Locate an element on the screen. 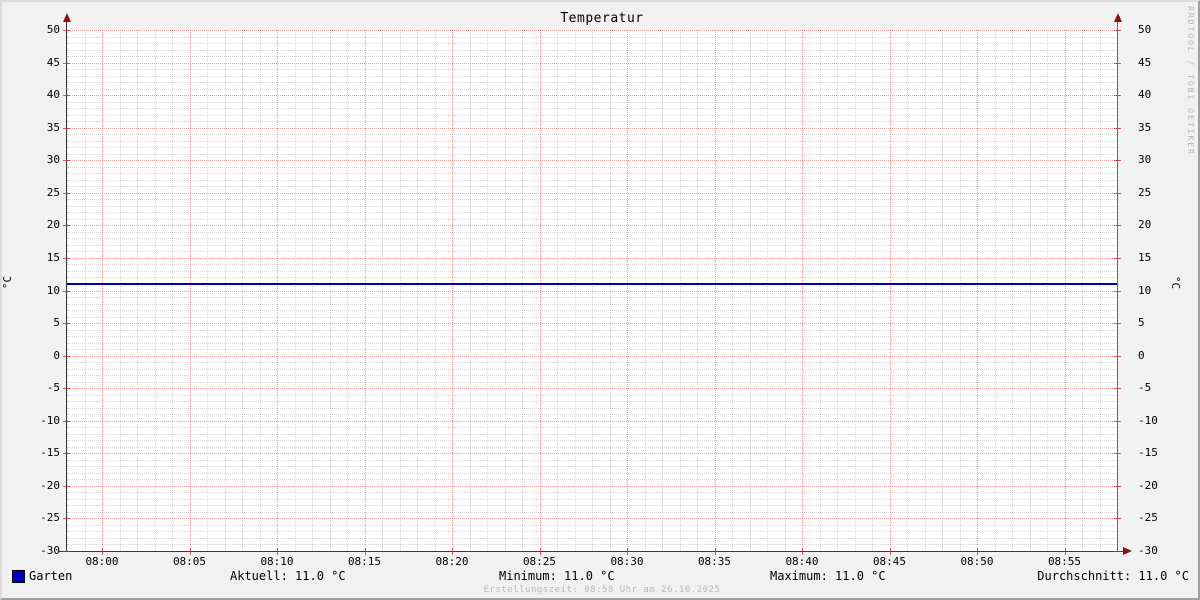 This screenshot has width=1200, height=600. y-tick-label-left: -30 is located at coordinates (50, 550).